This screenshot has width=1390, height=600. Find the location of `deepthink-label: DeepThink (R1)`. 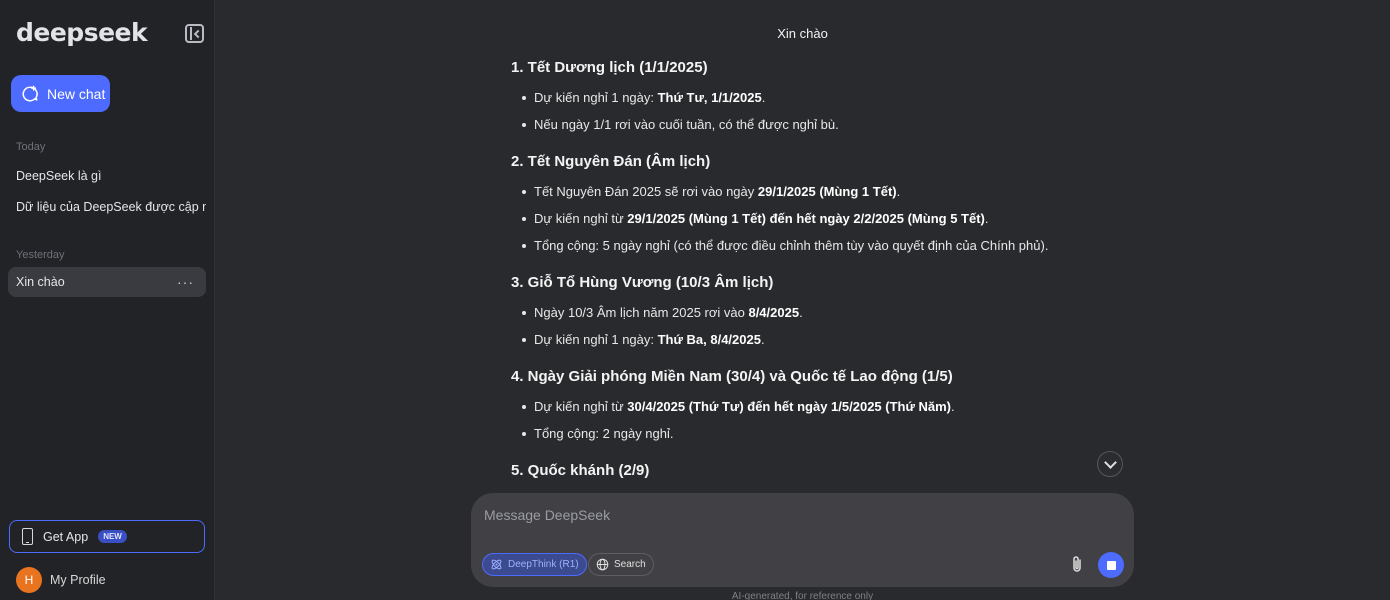

deepthink-label: DeepThink (R1) is located at coordinates (543, 564).